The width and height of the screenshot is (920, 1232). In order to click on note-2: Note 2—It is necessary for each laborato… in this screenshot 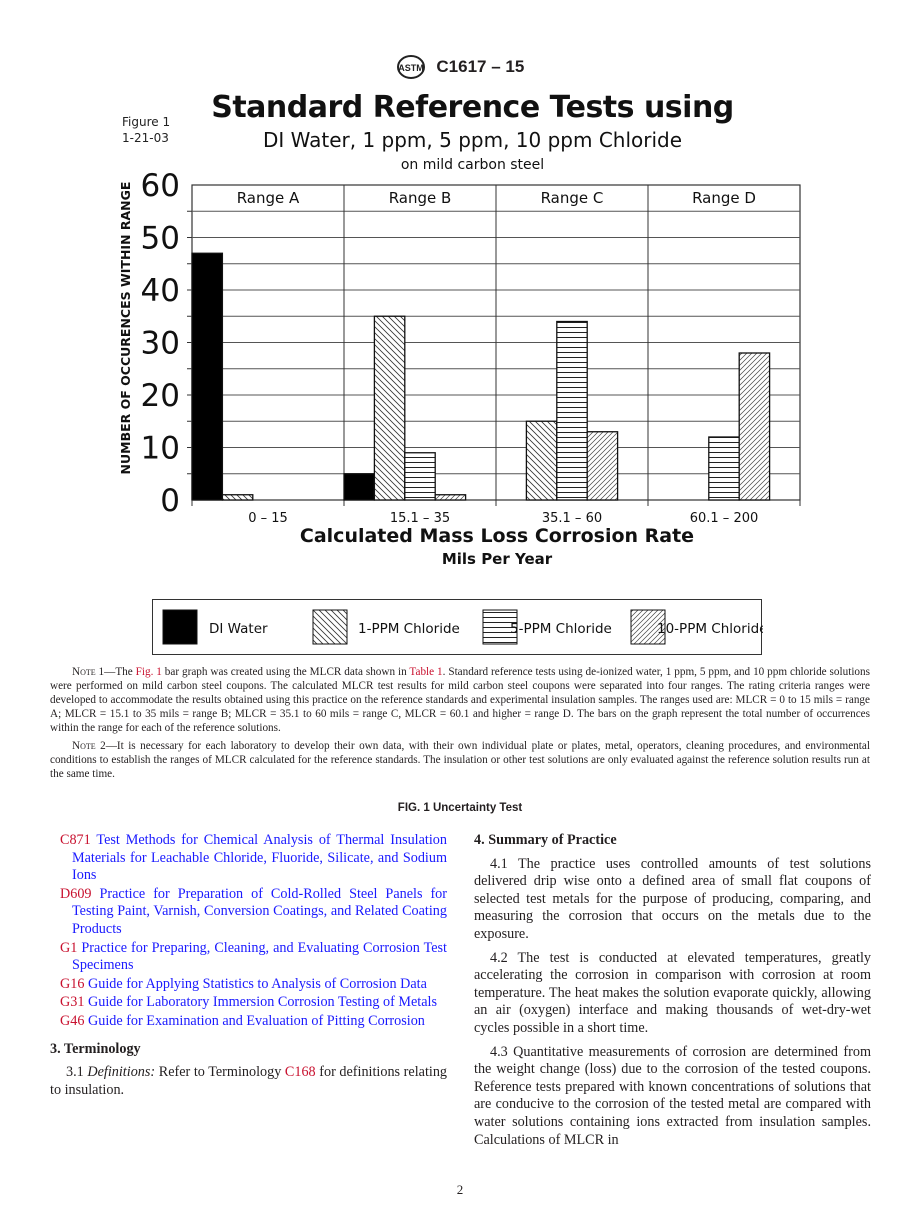, I will do `click(460, 760)`.